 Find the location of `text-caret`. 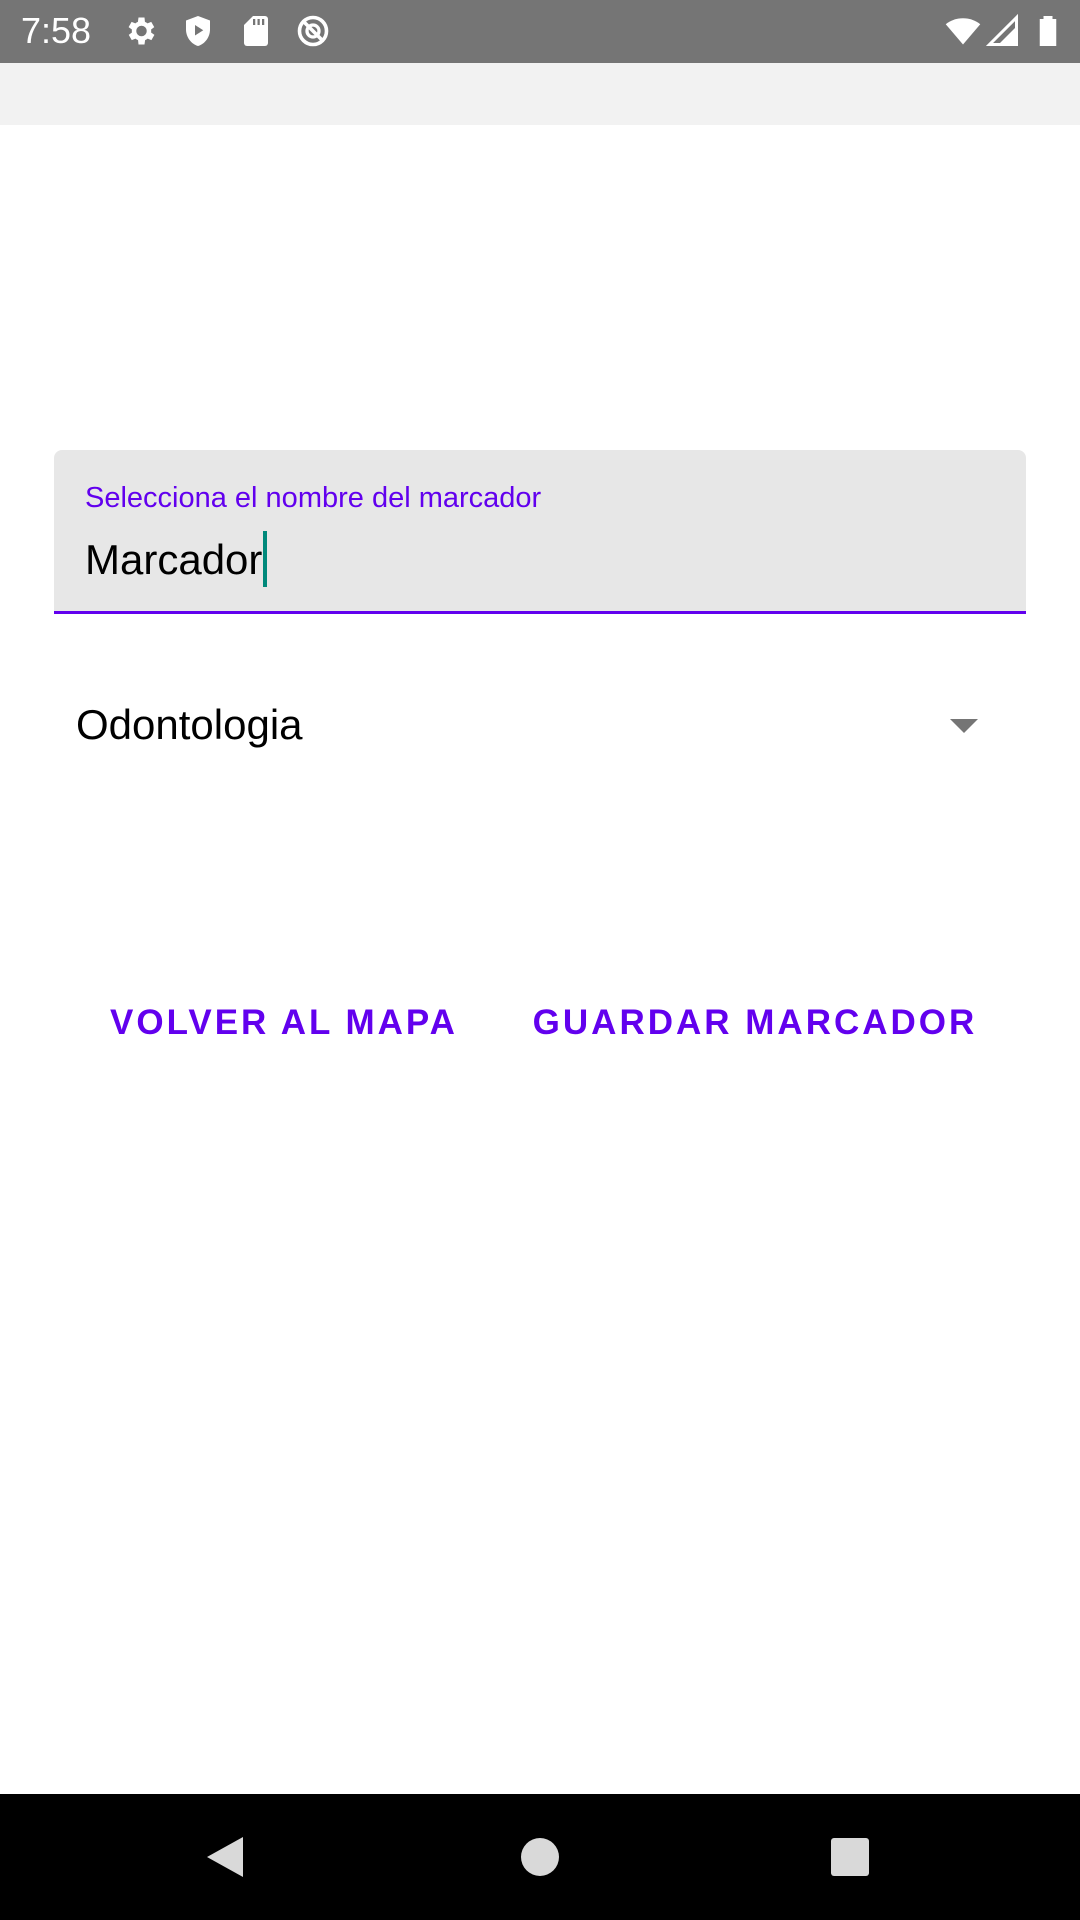

text-caret is located at coordinates (265, 558).